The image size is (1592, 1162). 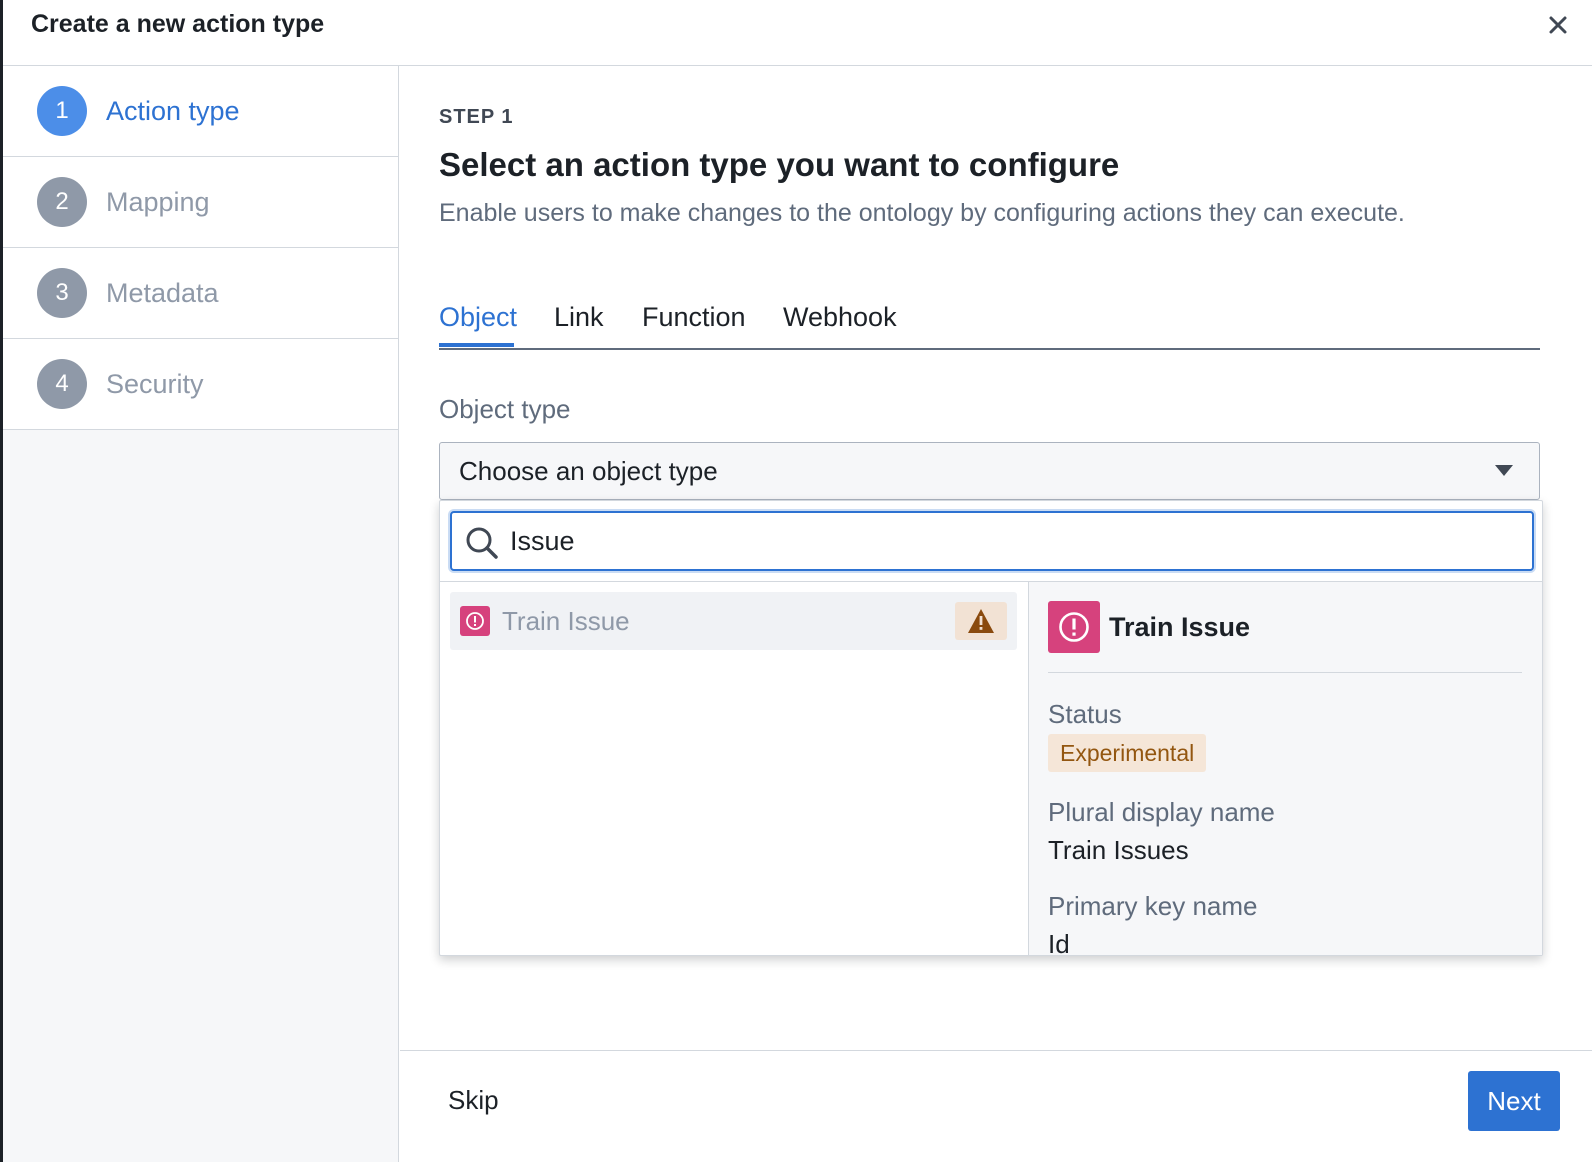 I want to click on next-button: Next, so click(x=1514, y=1101).